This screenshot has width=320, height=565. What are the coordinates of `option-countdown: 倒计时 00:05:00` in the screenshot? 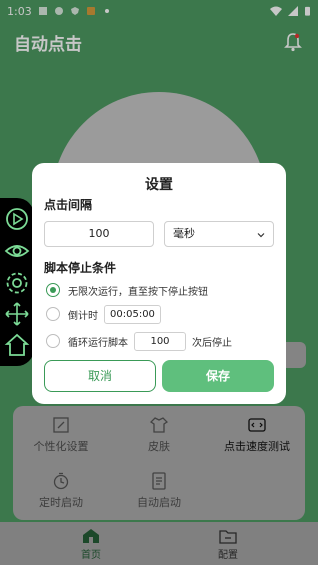 It's located at (103, 314).